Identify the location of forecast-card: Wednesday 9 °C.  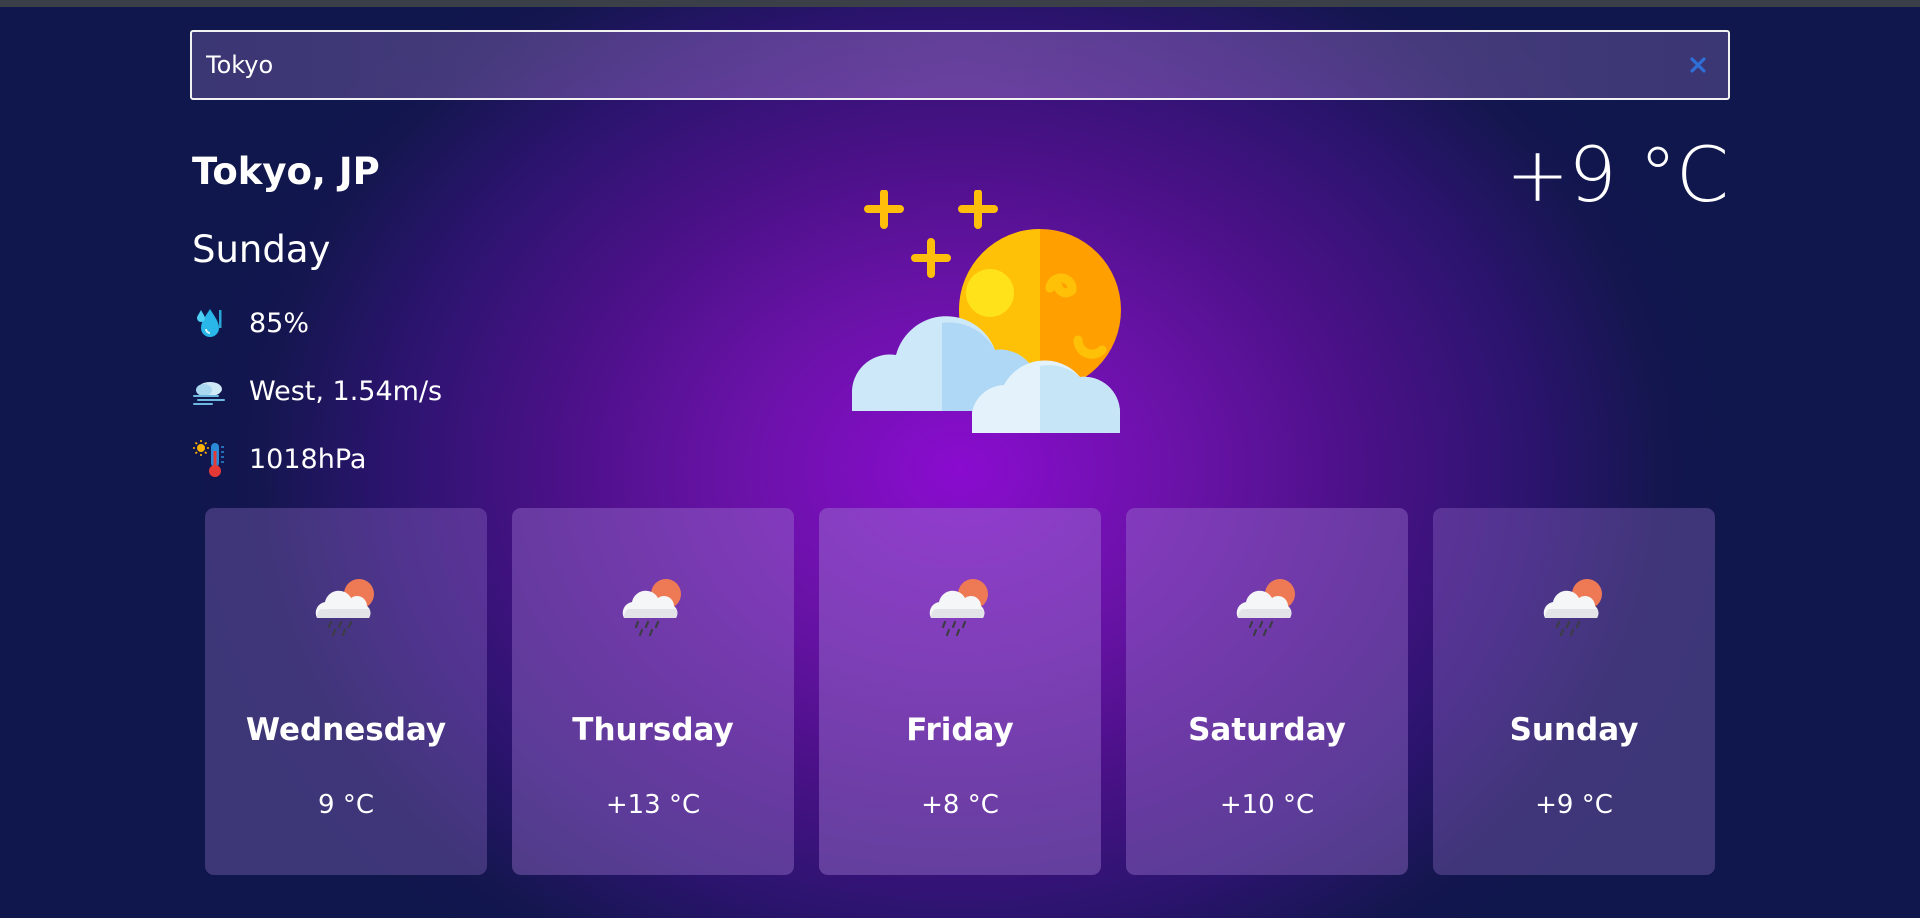
(346, 691).